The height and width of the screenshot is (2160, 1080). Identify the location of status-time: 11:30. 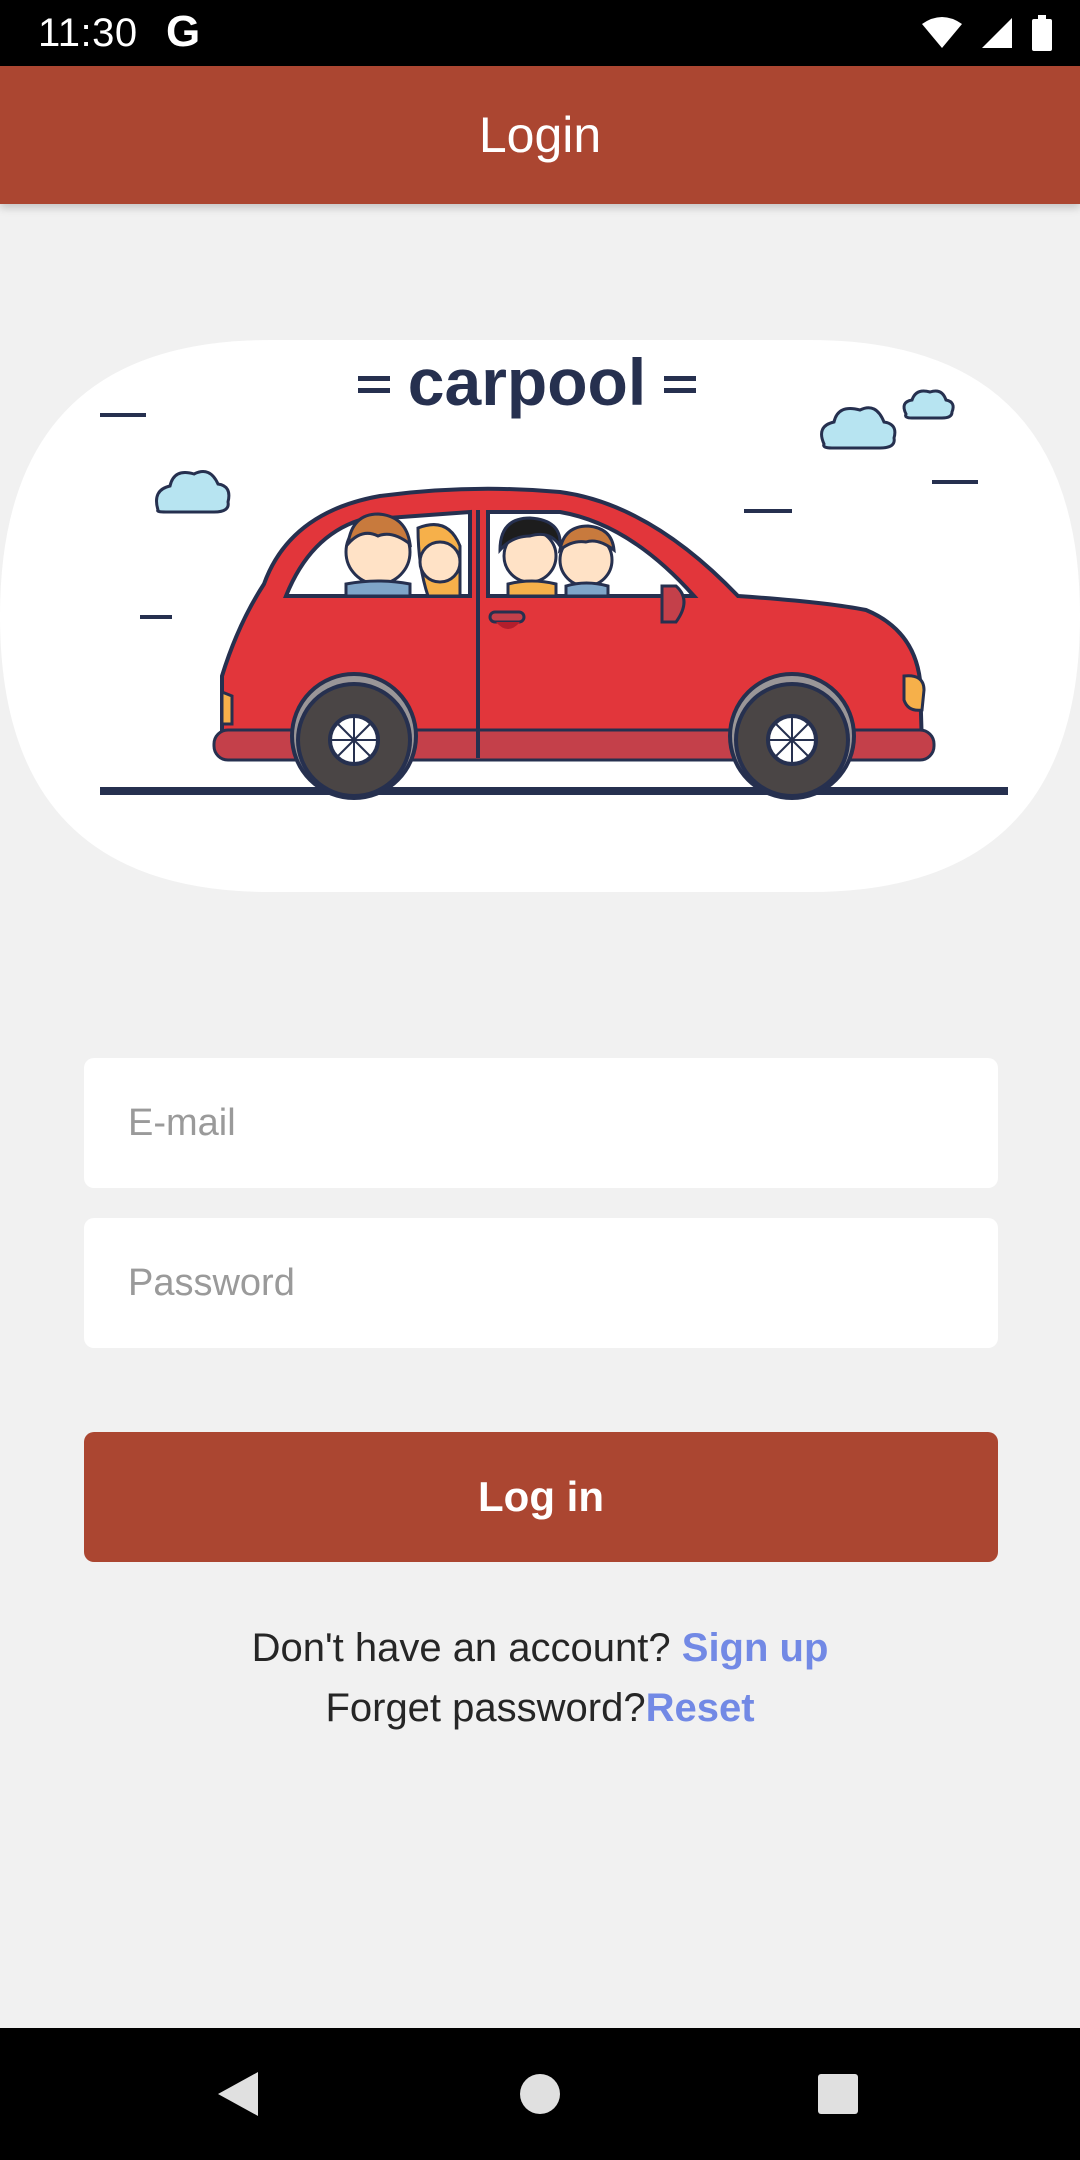
(88, 33).